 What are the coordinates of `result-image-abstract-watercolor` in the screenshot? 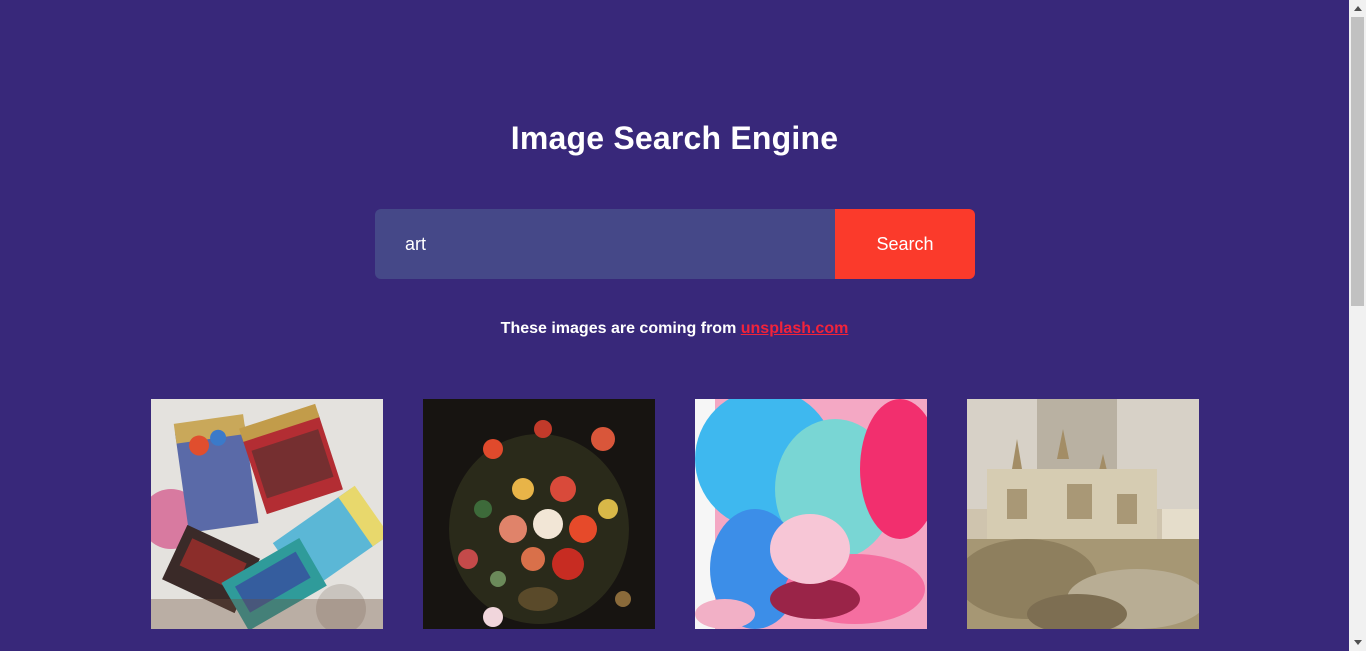 It's located at (811, 514).